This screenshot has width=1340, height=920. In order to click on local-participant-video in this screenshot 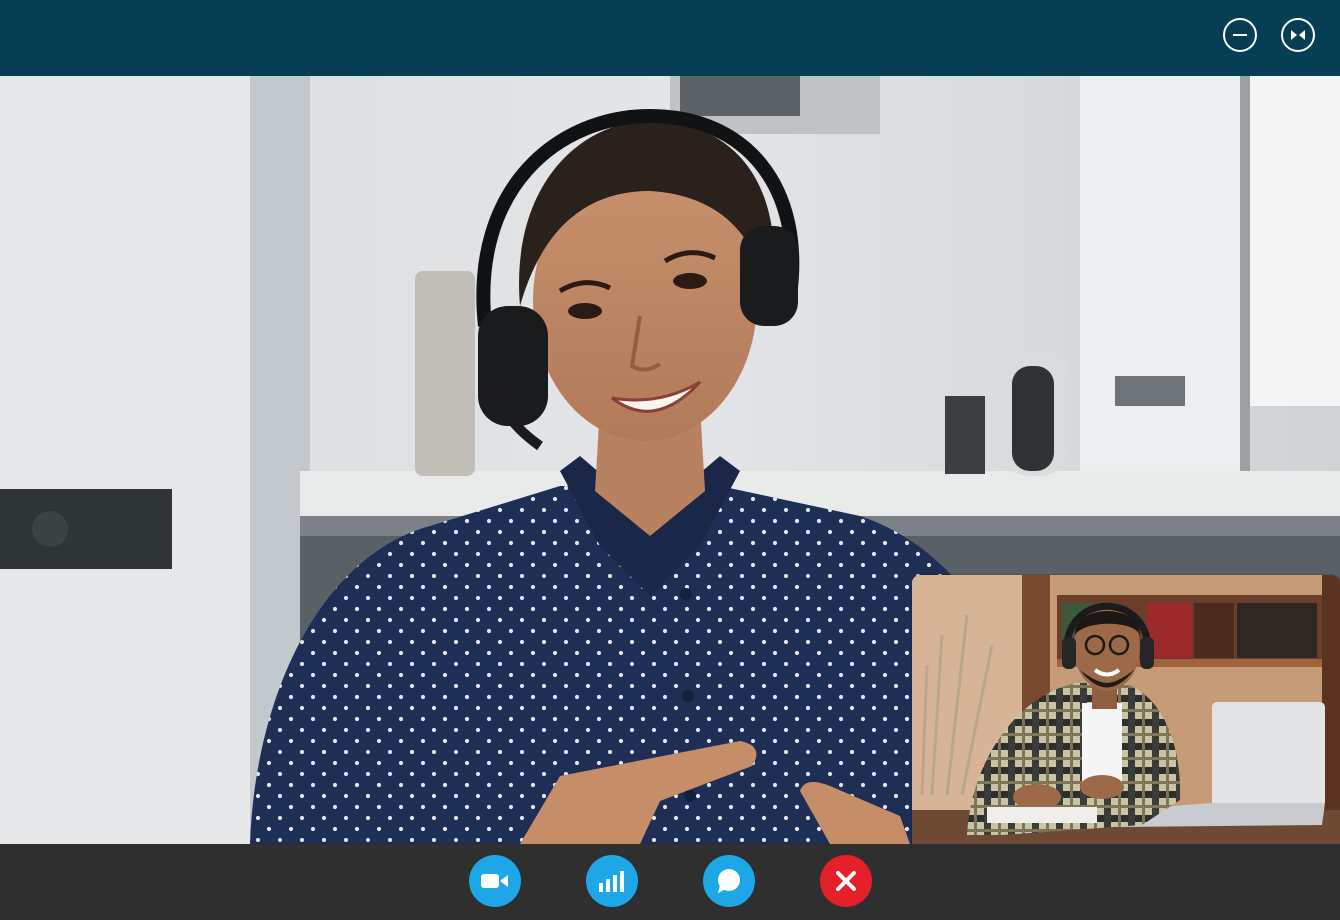, I will do `click(1126, 710)`.